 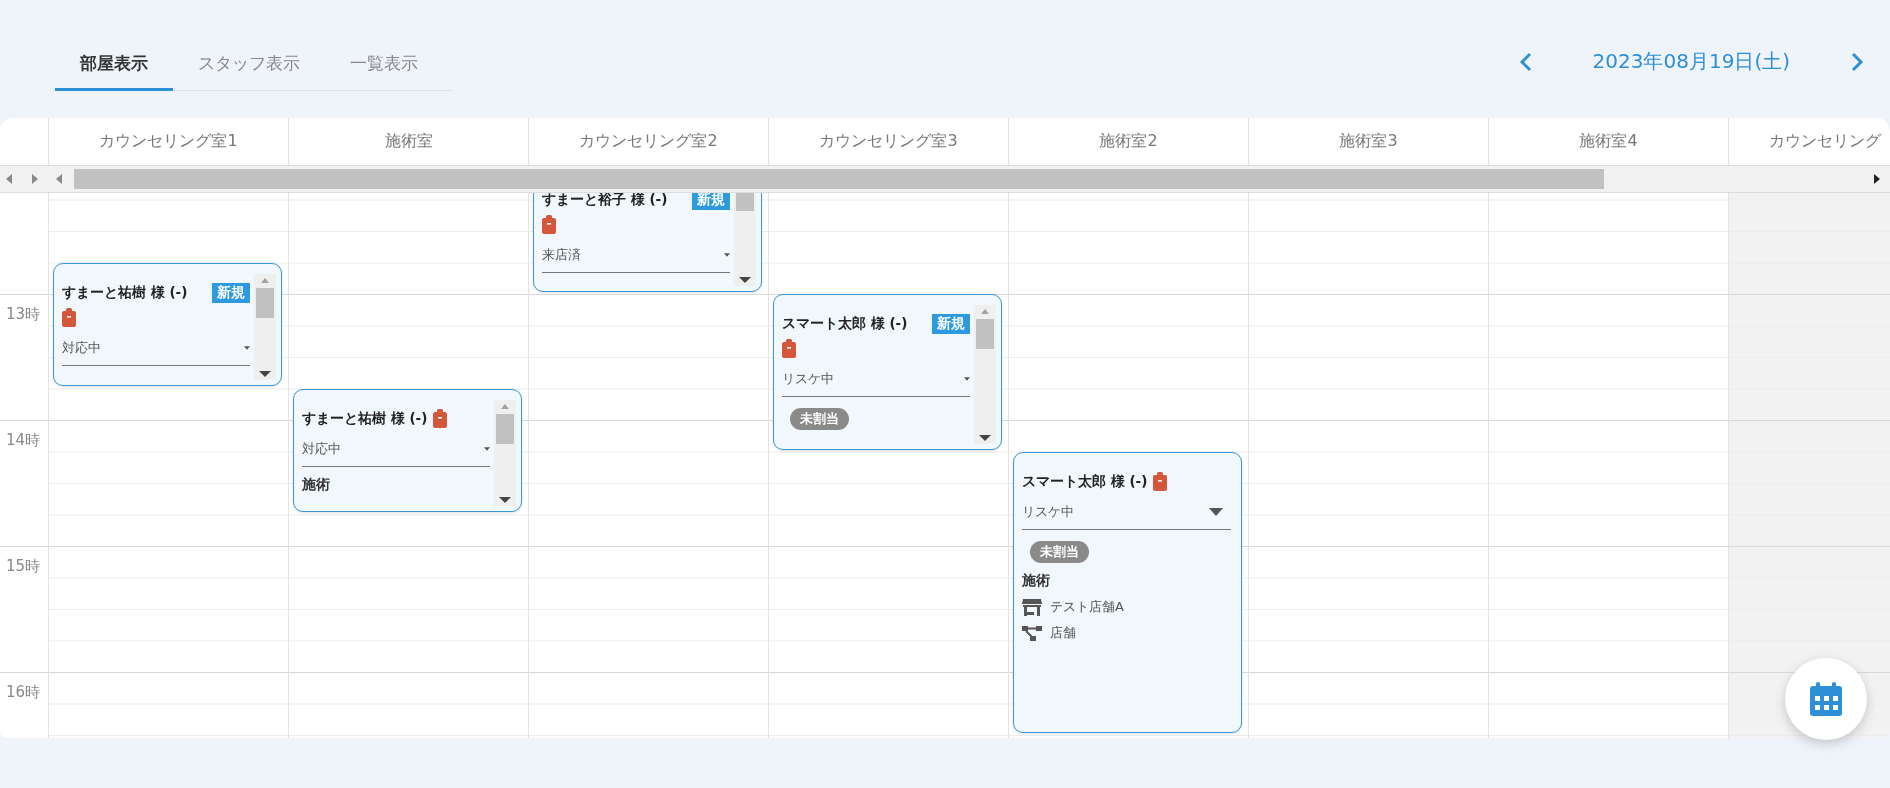 What do you see at coordinates (23, 566) in the screenshot?
I see `hour-label: 15時` at bounding box center [23, 566].